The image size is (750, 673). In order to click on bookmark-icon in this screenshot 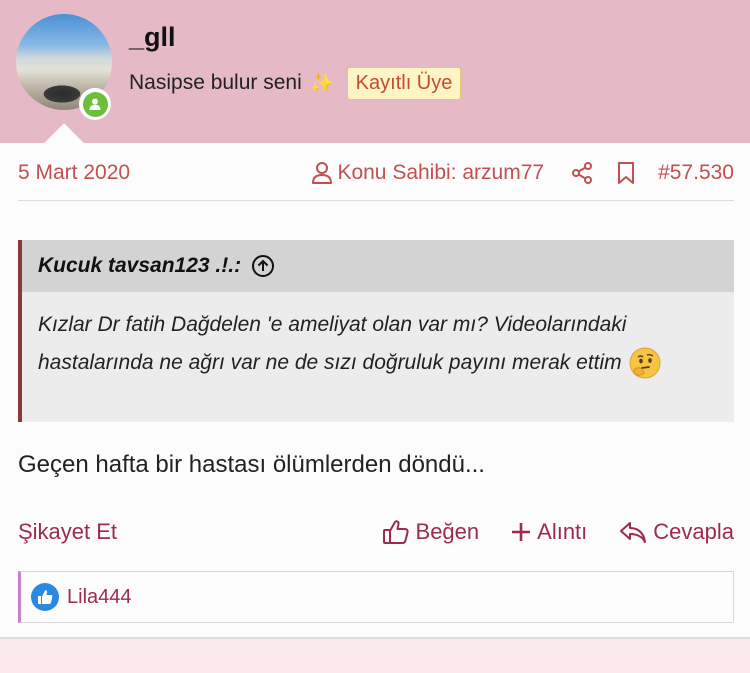, I will do `click(626, 173)`.